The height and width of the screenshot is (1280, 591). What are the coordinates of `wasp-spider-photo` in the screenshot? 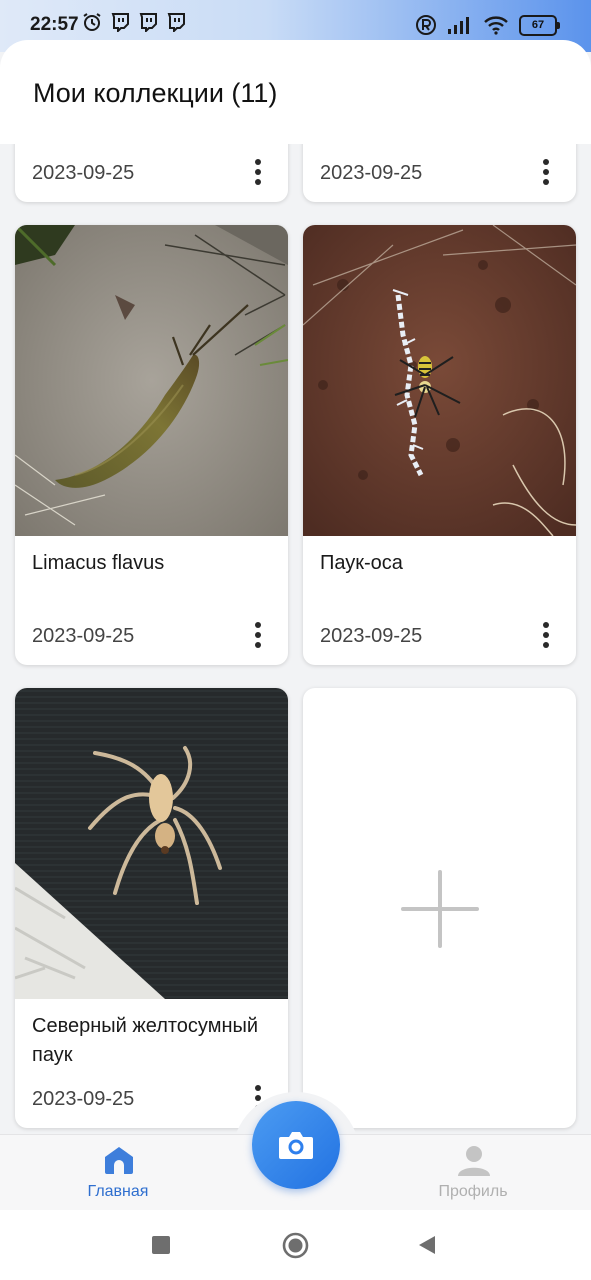 It's located at (439, 380).